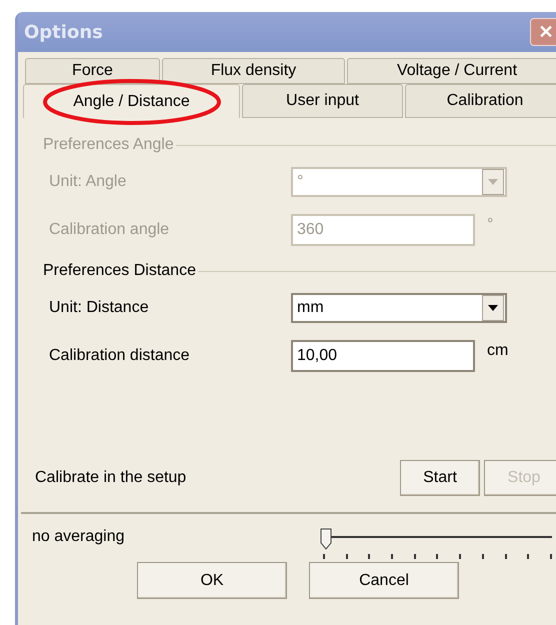  Describe the element at coordinates (212, 580) in the screenshot. I see `dialog-button: OK` at that location.